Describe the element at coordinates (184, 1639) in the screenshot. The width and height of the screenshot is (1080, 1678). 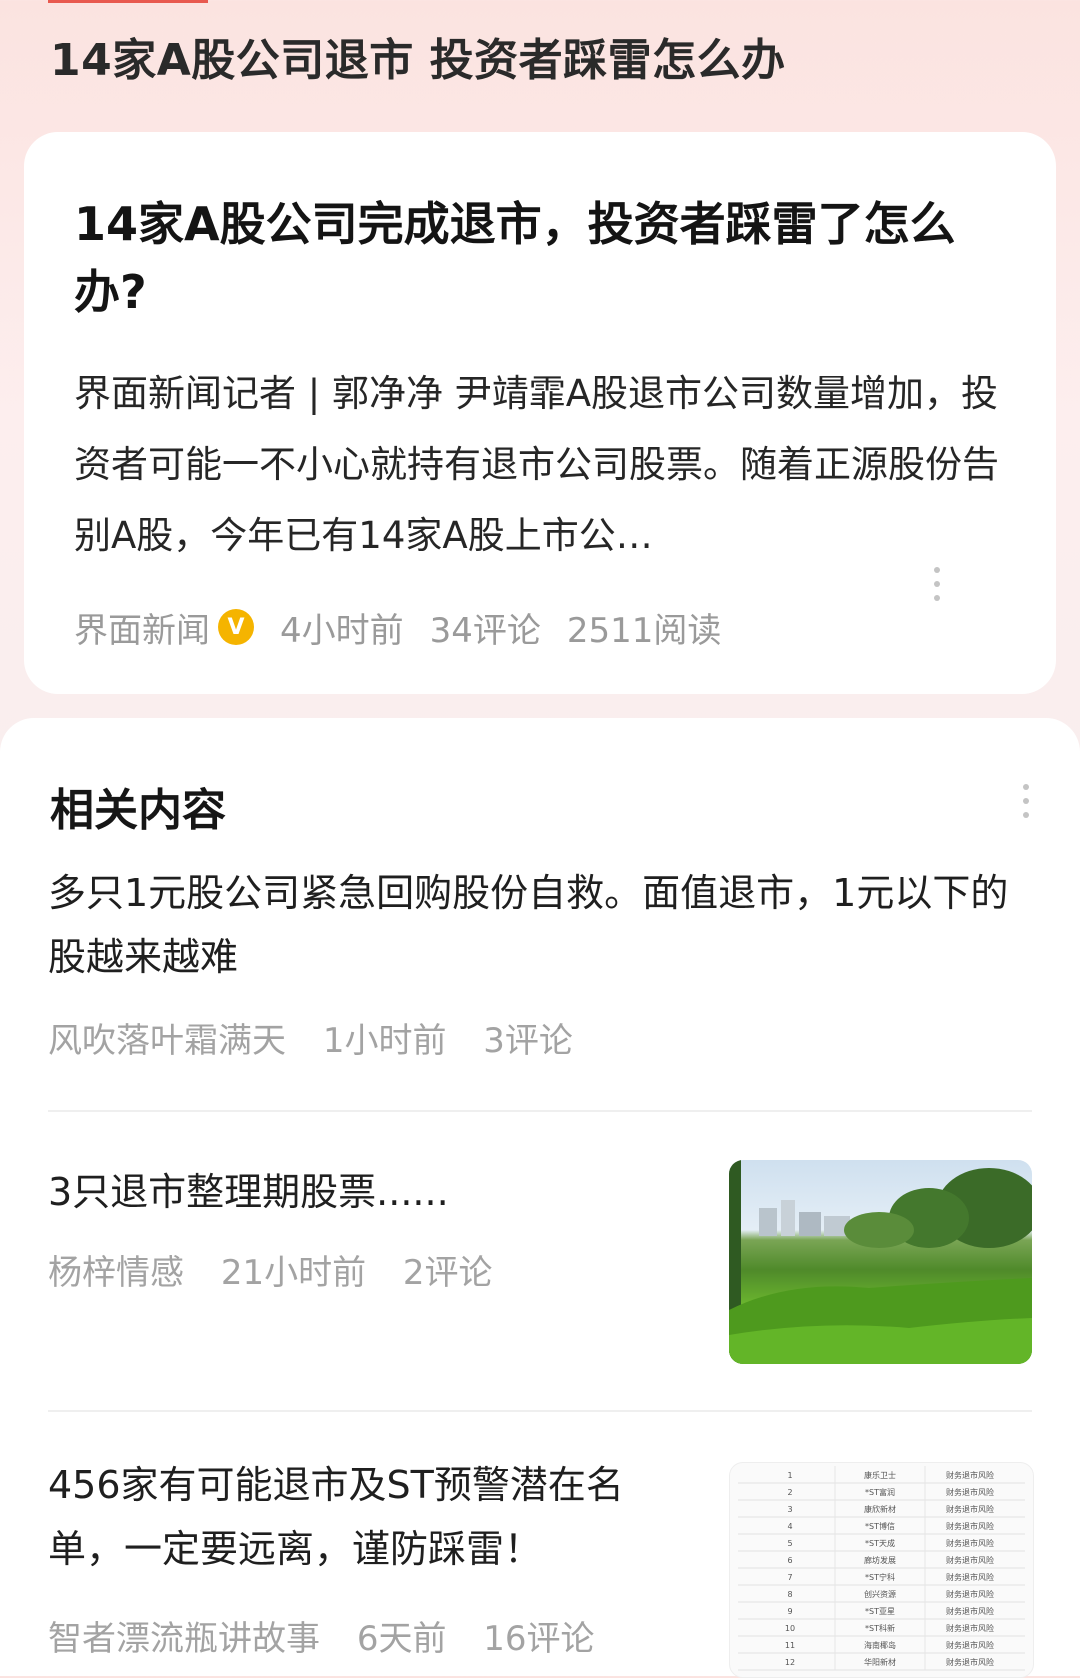
I see `item-author: 智者漂流瓶讲故事` at that location.